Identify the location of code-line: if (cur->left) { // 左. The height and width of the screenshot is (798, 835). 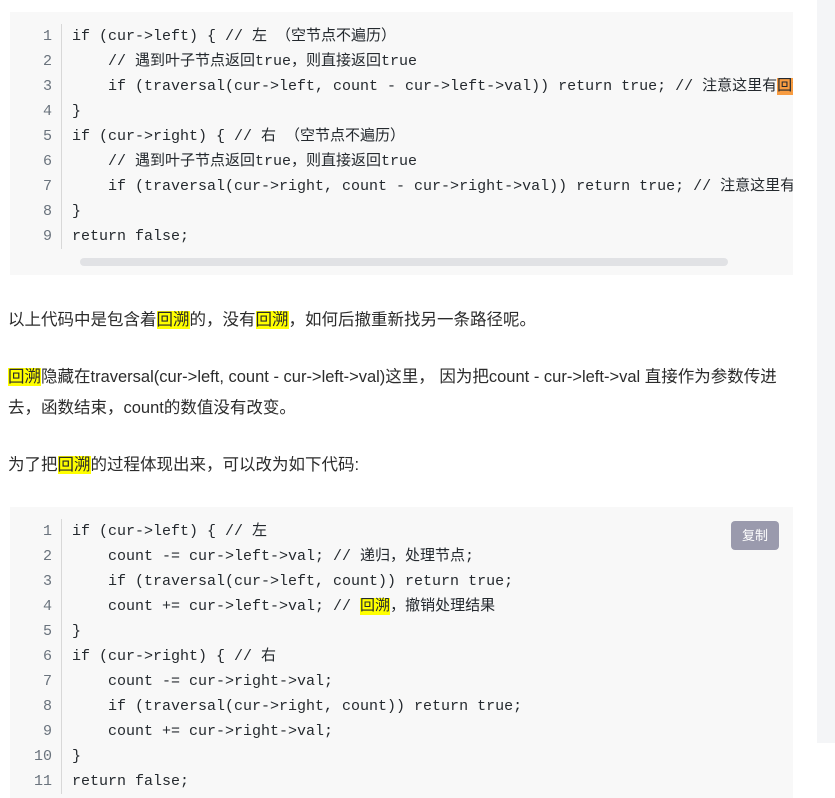
(170, 531).